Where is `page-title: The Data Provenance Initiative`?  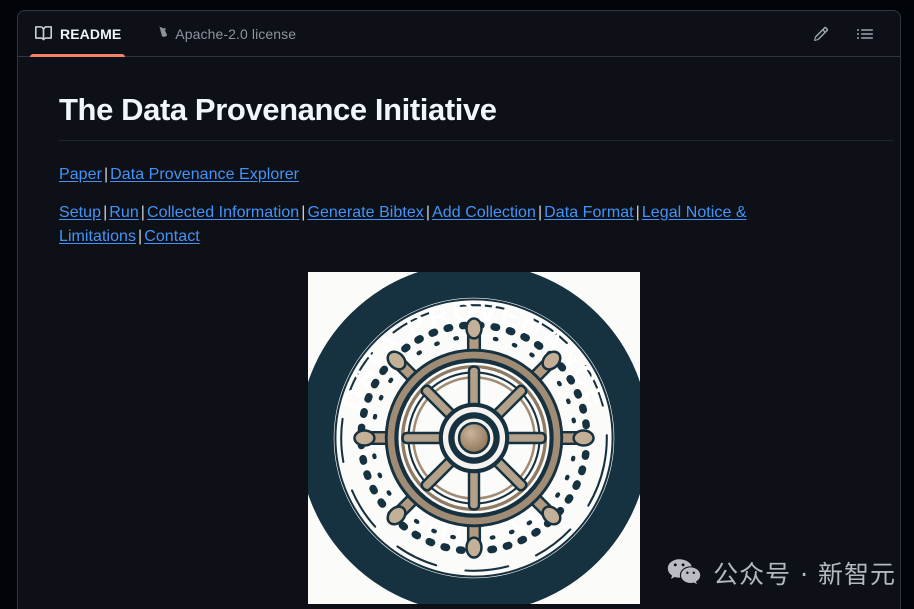 page-title: The Data Provenance Initiative is located at coordinates (278, 109).